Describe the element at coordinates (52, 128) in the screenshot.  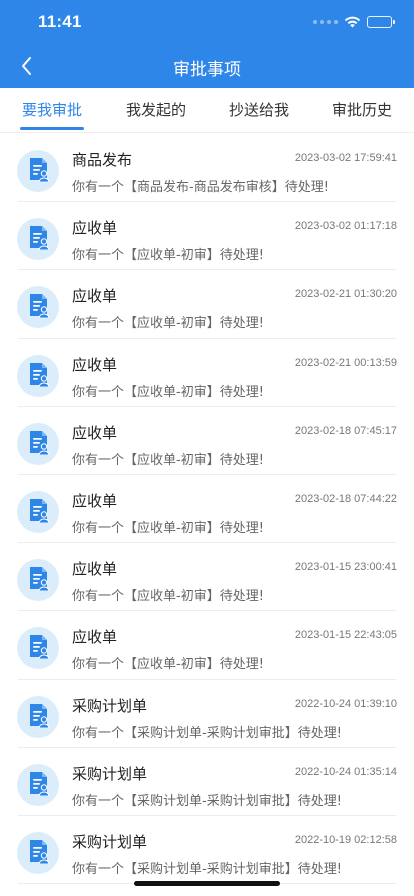
I see `active-tab-indicator` at that location.